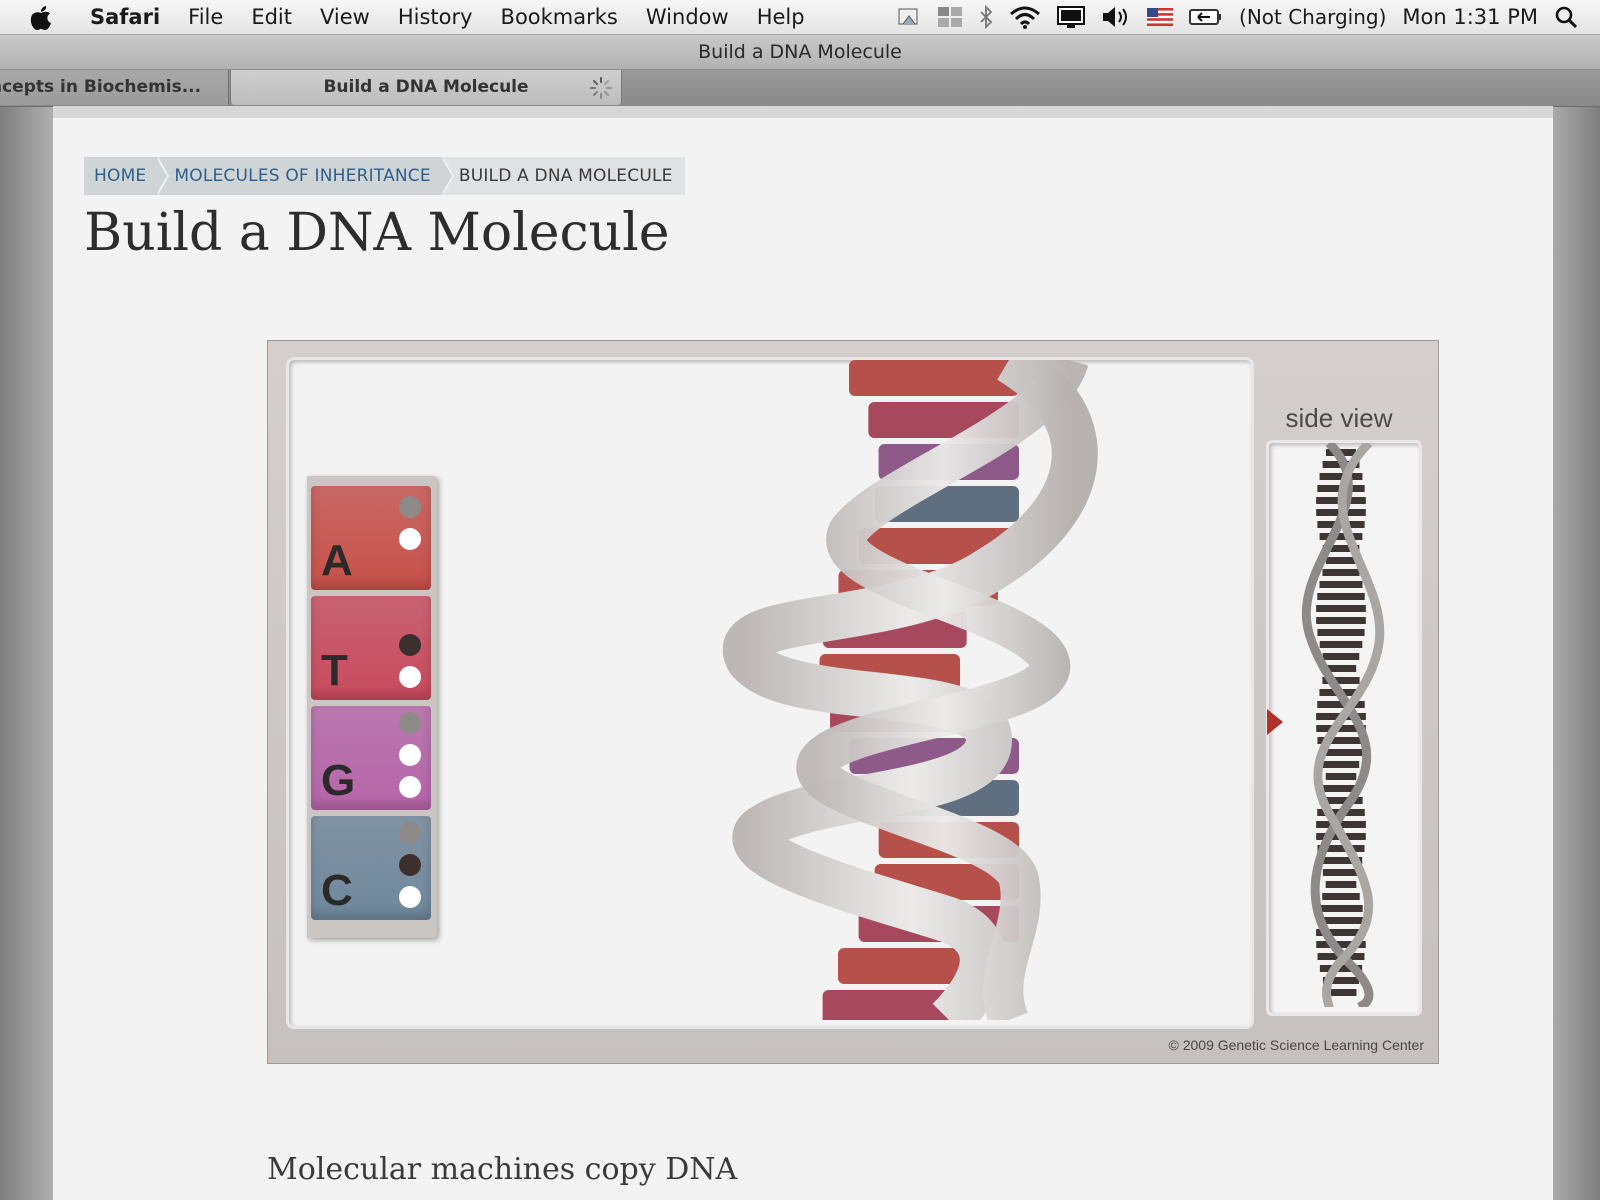  Describe the element at coordinates (687, 17) in the screenshot. I see `menu-window: Window` at that location.